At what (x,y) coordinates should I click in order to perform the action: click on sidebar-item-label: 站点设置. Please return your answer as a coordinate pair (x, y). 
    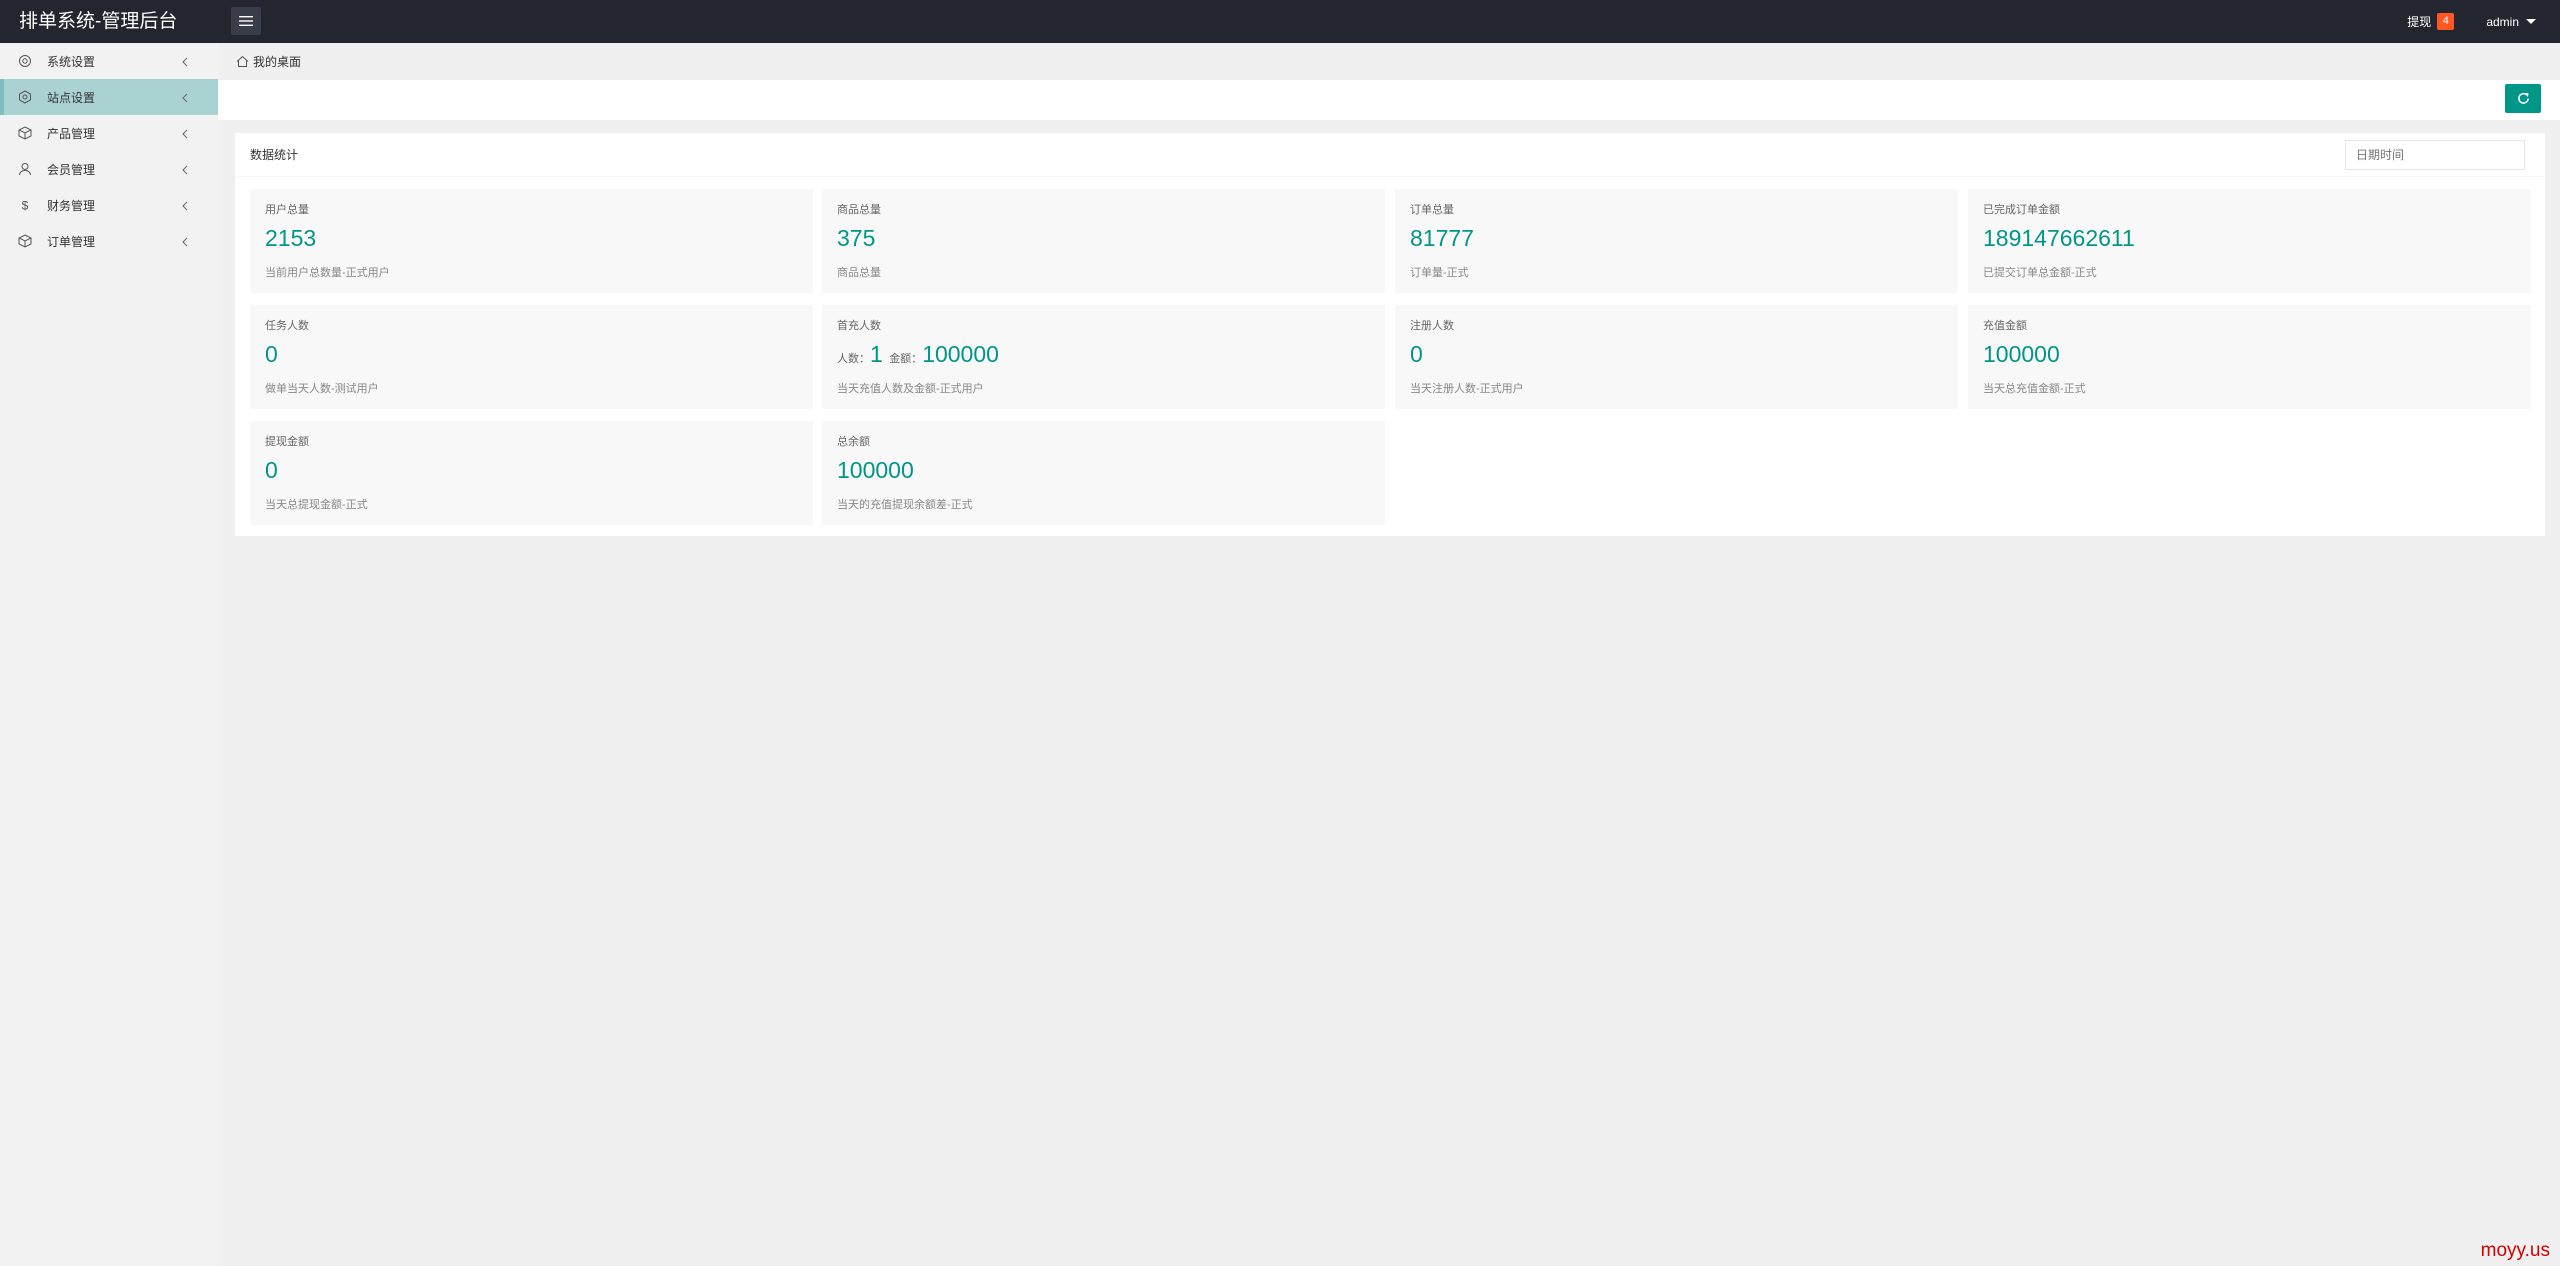
    Looking at the image, I should click on (71, 97).